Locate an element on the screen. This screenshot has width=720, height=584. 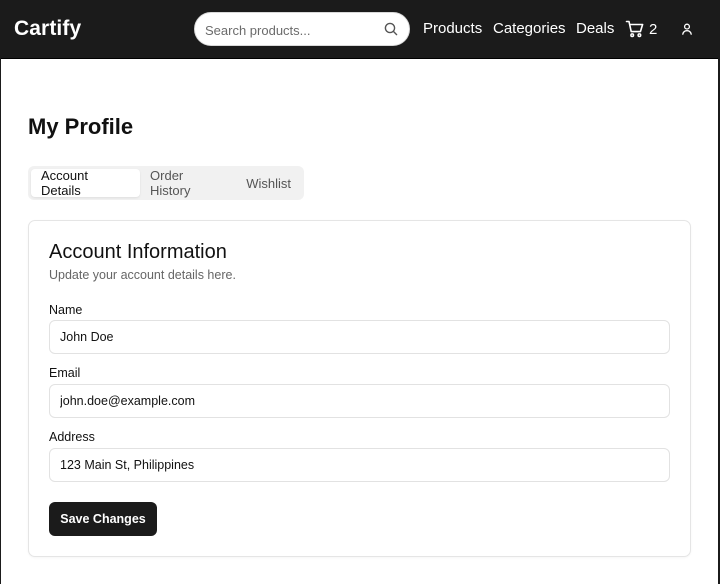
tab-wishlist: Wishlist is located at coordinates (268, 183).